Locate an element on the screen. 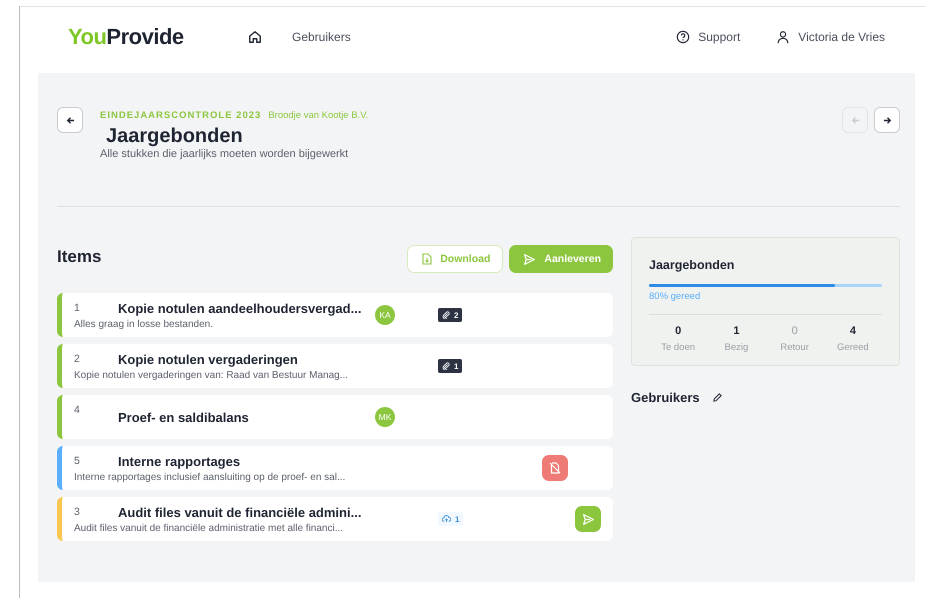 This screenshot has height=598, width=926. upload-count-badge: 1 is located at coordinates (451, 519).